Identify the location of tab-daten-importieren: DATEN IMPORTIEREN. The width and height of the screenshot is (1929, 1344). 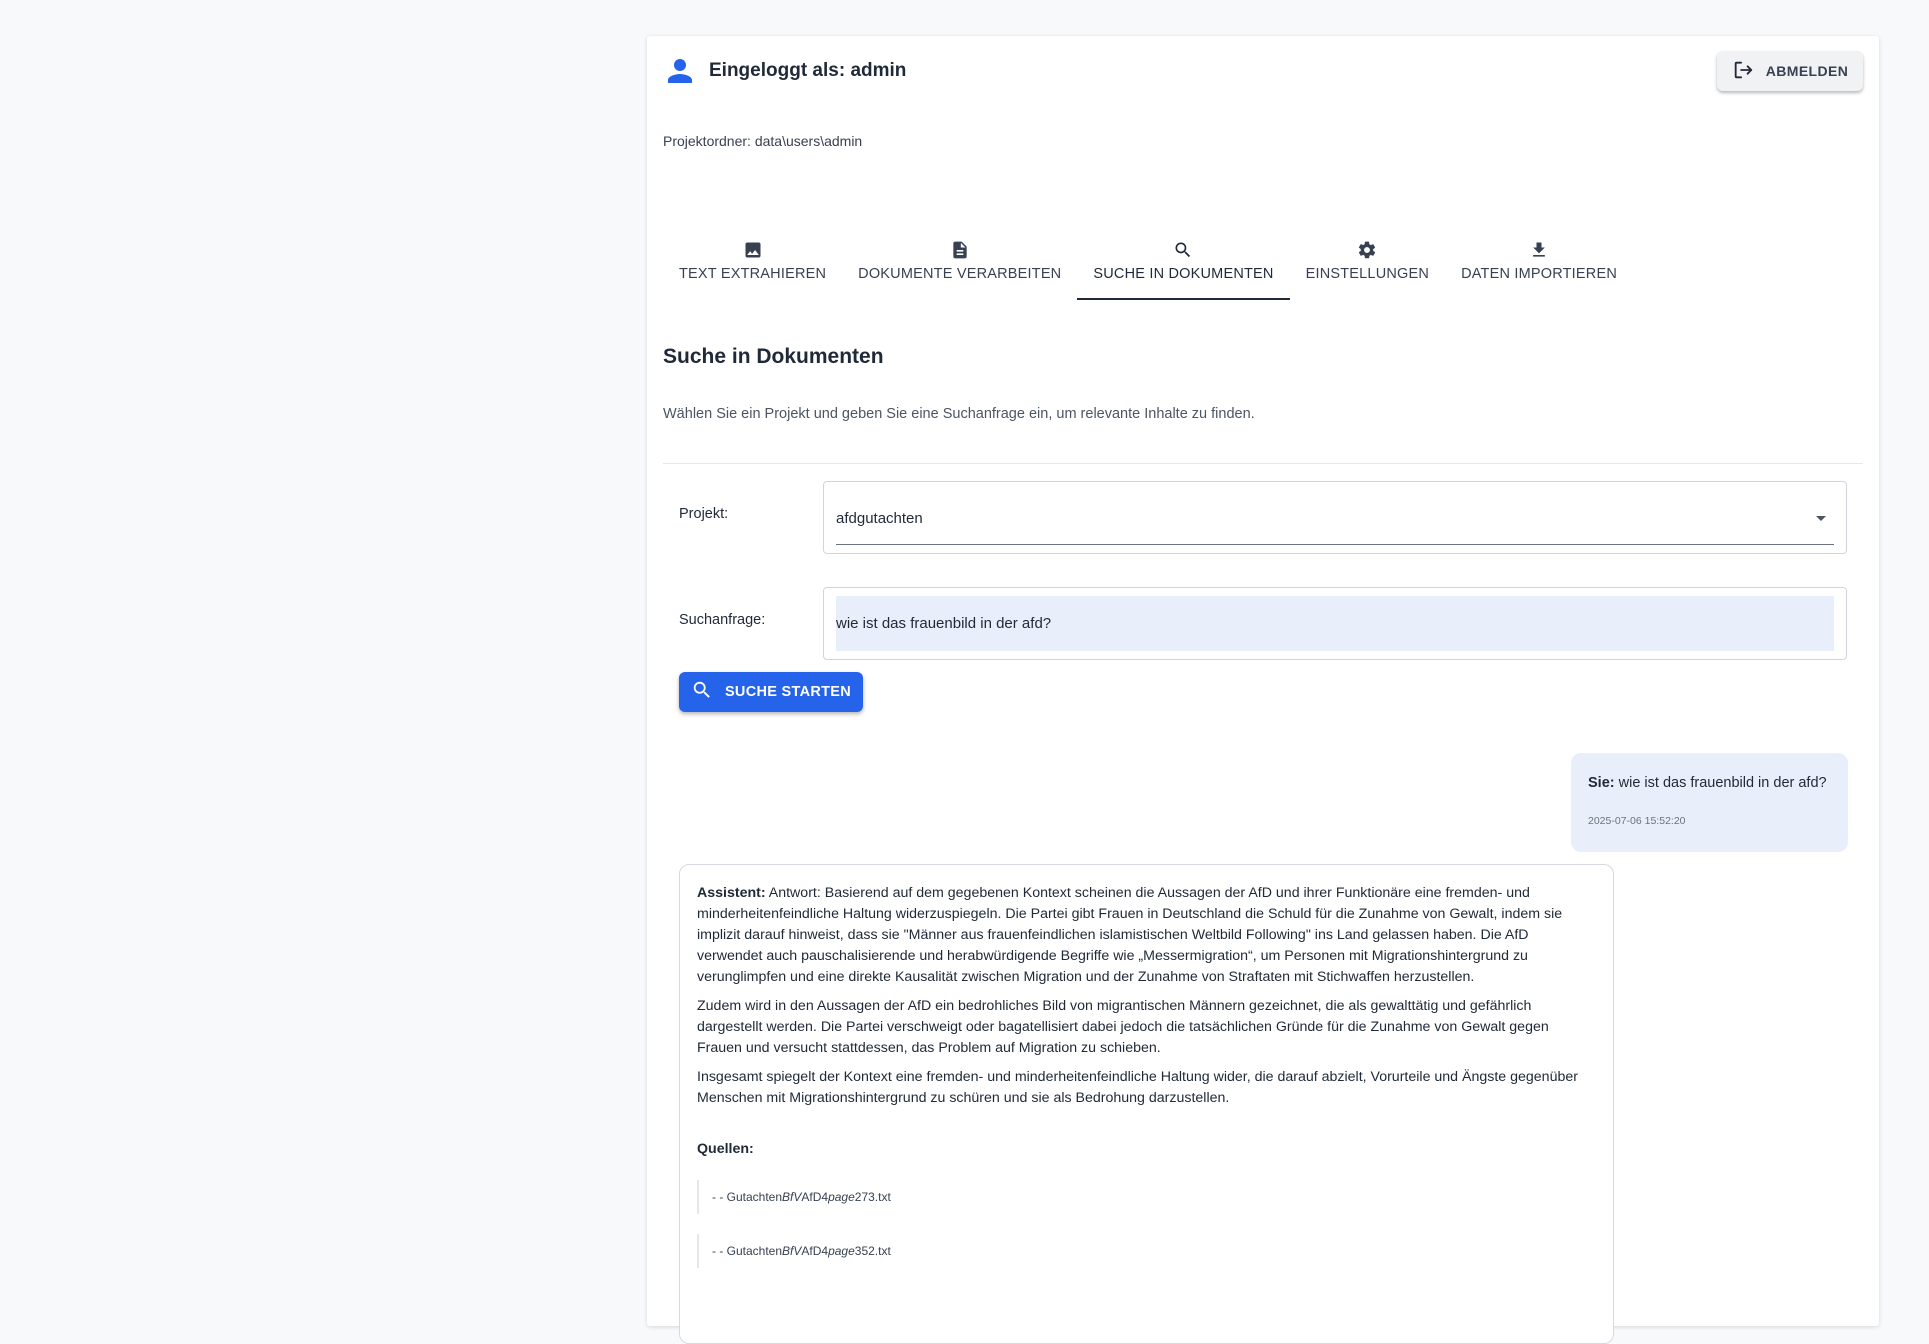
(1539, 250).